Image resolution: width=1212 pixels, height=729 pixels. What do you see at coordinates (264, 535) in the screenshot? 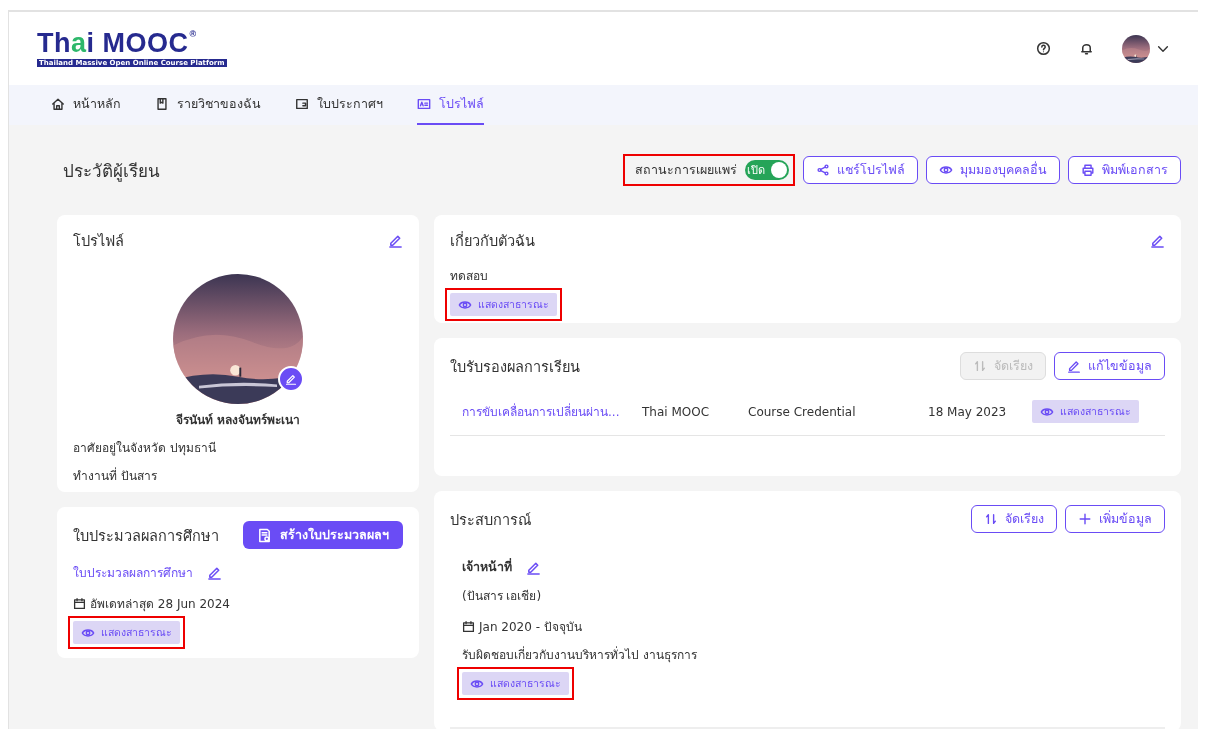
I see `document-icon` at bounding box center [264, 535].